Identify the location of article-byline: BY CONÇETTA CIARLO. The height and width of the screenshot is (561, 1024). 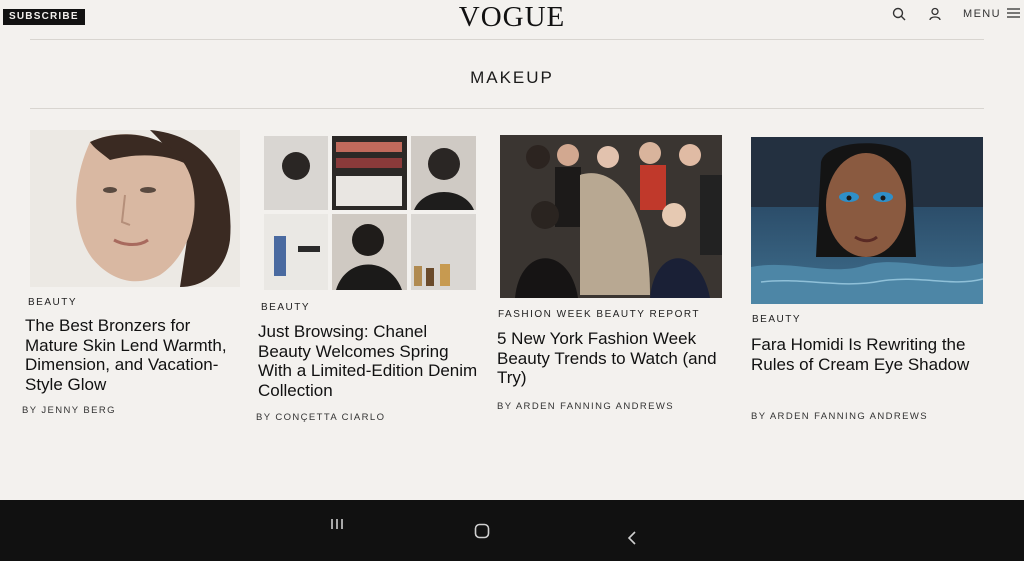
(320, 417).